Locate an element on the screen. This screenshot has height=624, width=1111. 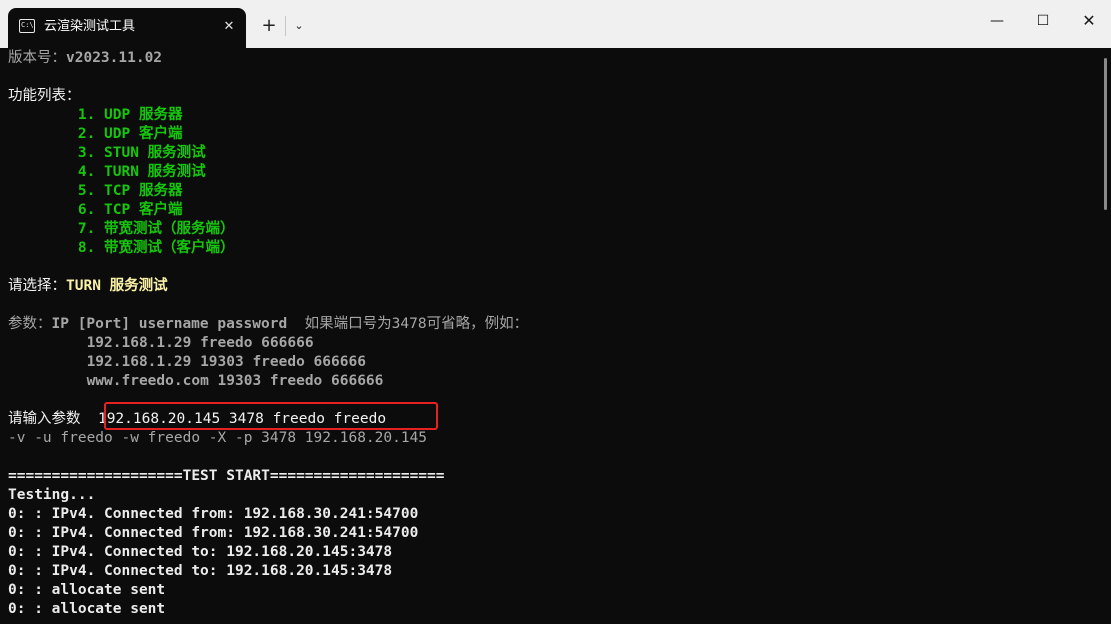
feature-list-heading: 功能列表： is located at coordinates (44, 96).